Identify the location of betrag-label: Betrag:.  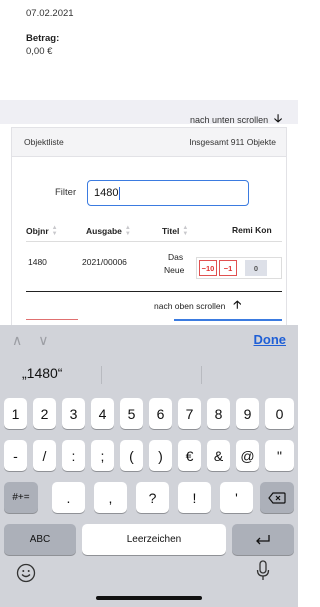
(43, 38).